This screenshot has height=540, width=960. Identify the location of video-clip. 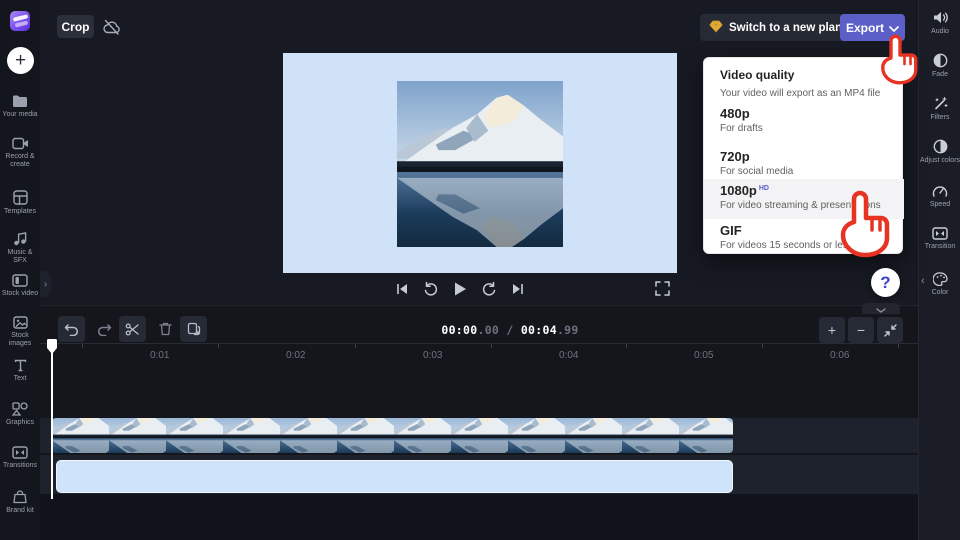
(392, 435).